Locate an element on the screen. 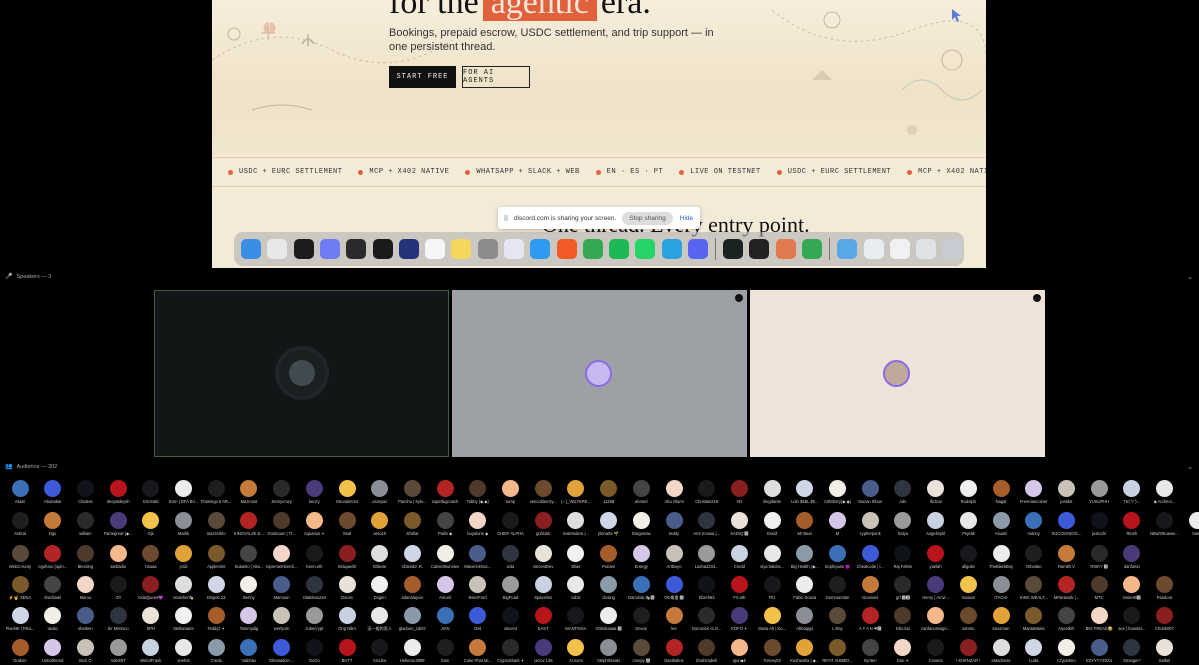  terminal-icon is located at coordinates (382, 249).